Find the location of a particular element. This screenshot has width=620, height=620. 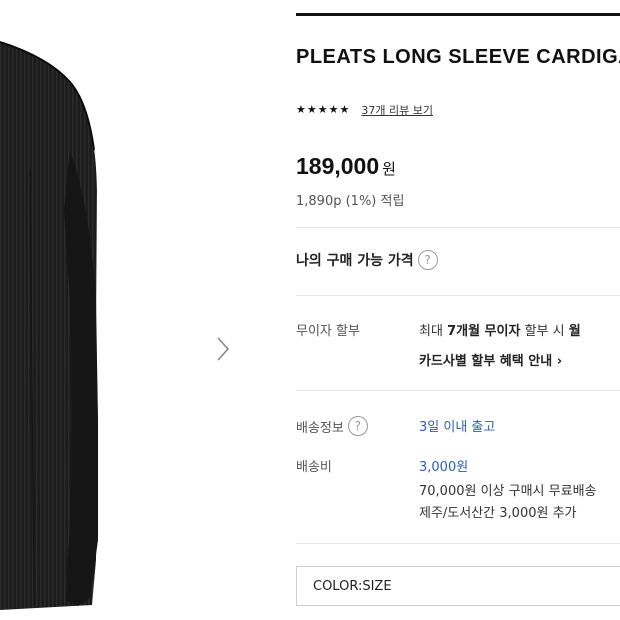

product-image is located at coordinates (49, 325).